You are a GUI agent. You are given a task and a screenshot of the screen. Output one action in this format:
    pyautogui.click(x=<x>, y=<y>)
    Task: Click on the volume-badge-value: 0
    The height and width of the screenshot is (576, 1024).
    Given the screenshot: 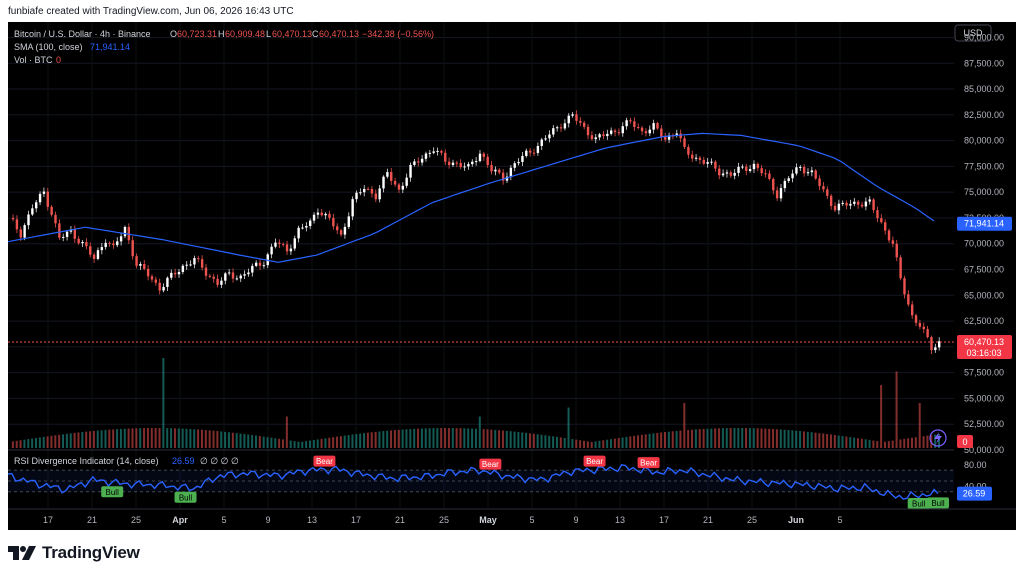 What is the action you would take?
    pyautogui.click(x=964, y=442)
    